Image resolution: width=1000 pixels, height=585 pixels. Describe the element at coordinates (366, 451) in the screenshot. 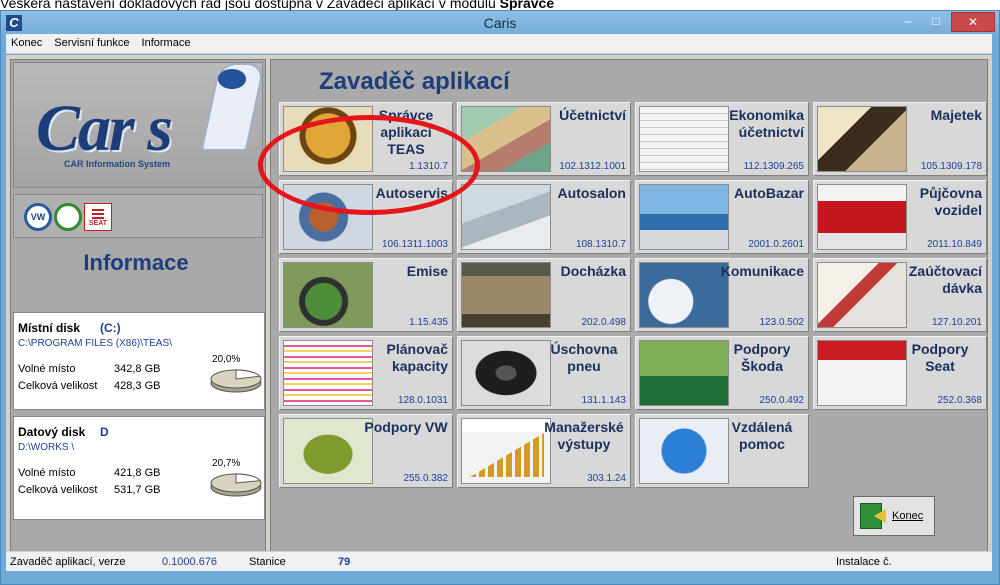

I see `tile-podpory-vw: Podpory VW 255.0.382` at that location.